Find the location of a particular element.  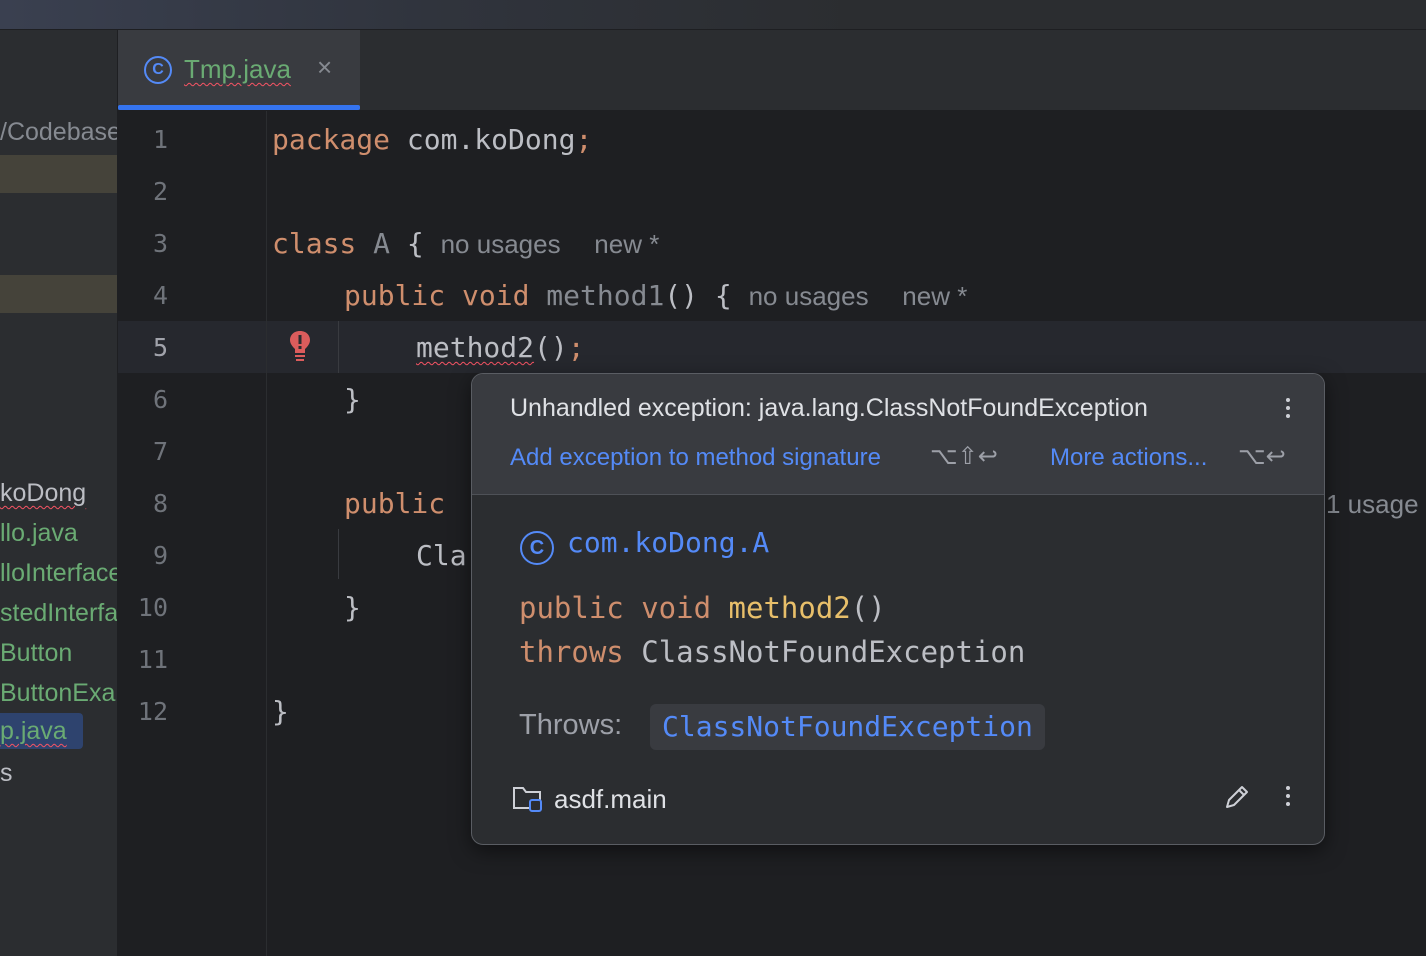

code-line-9: Cla is located at coordinates (441, 555).